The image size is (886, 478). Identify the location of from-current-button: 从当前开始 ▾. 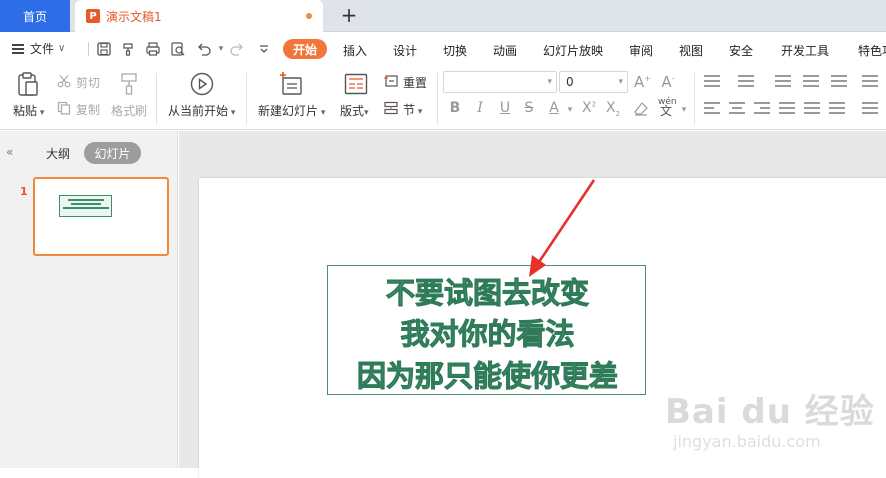
(201, 110).